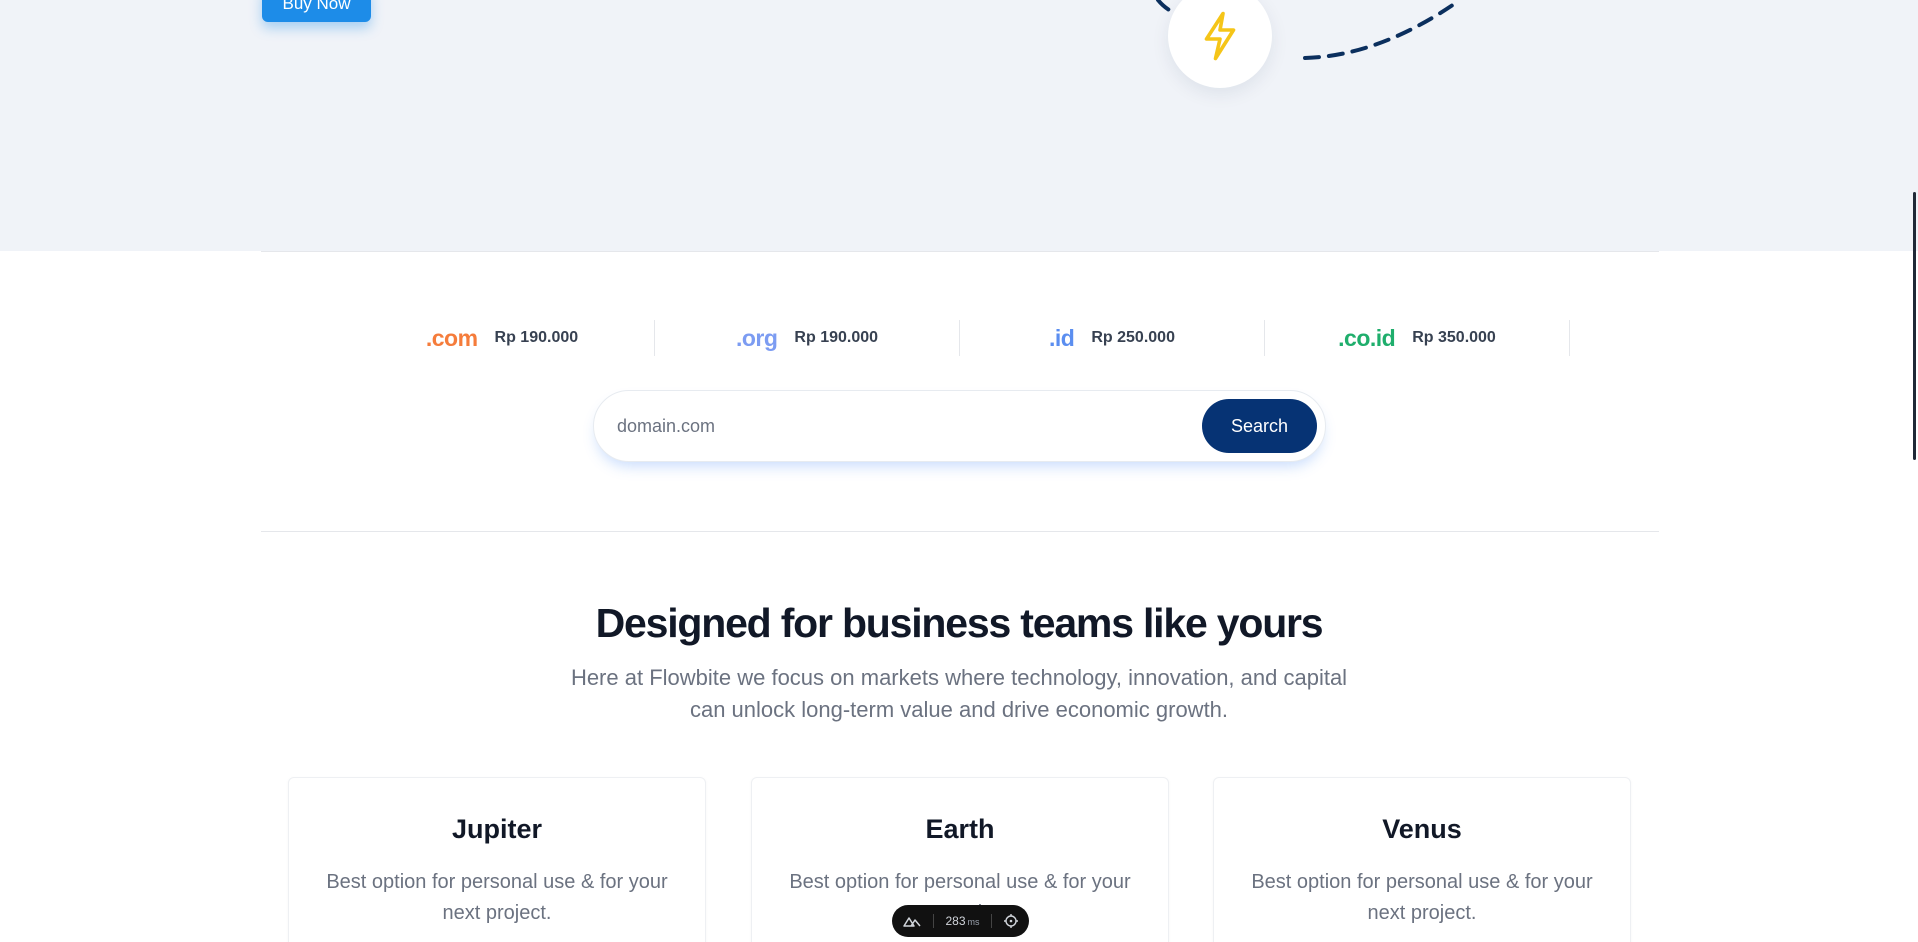  I want to click on domain-search-box: Search, so click(959, 426).